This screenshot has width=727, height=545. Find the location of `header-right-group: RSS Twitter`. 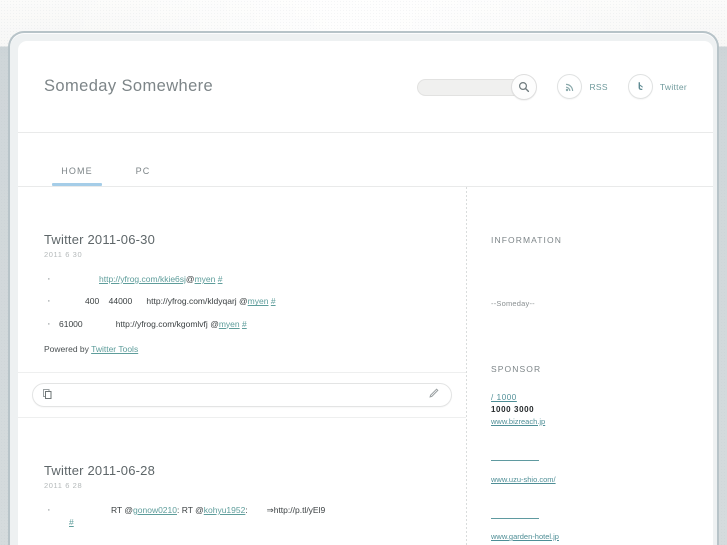

header-right-group: RSS Twitter is located at coordinates (552, 86).